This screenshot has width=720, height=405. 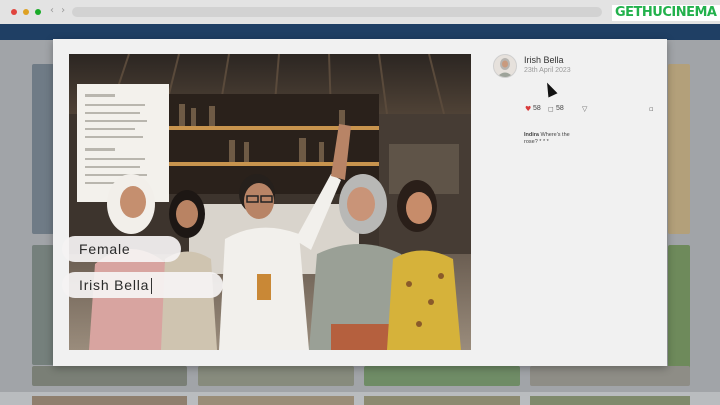 I want to click on gender-label: Female, so click(x=121, y=249).